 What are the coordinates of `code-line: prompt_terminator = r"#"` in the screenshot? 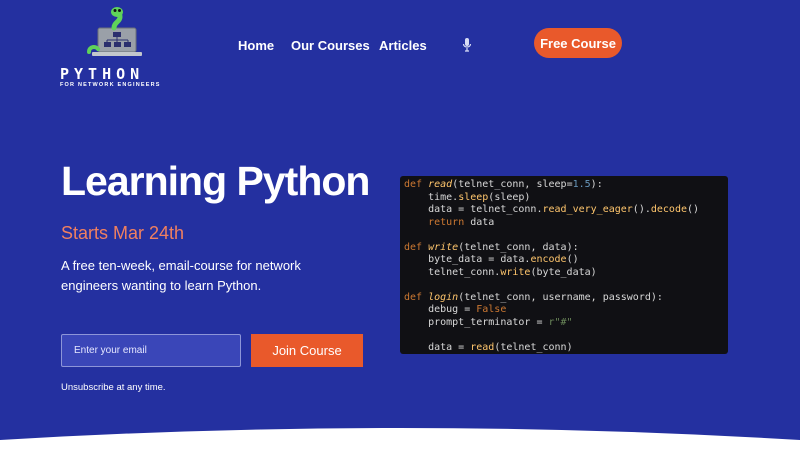 It's located at (488, 322).